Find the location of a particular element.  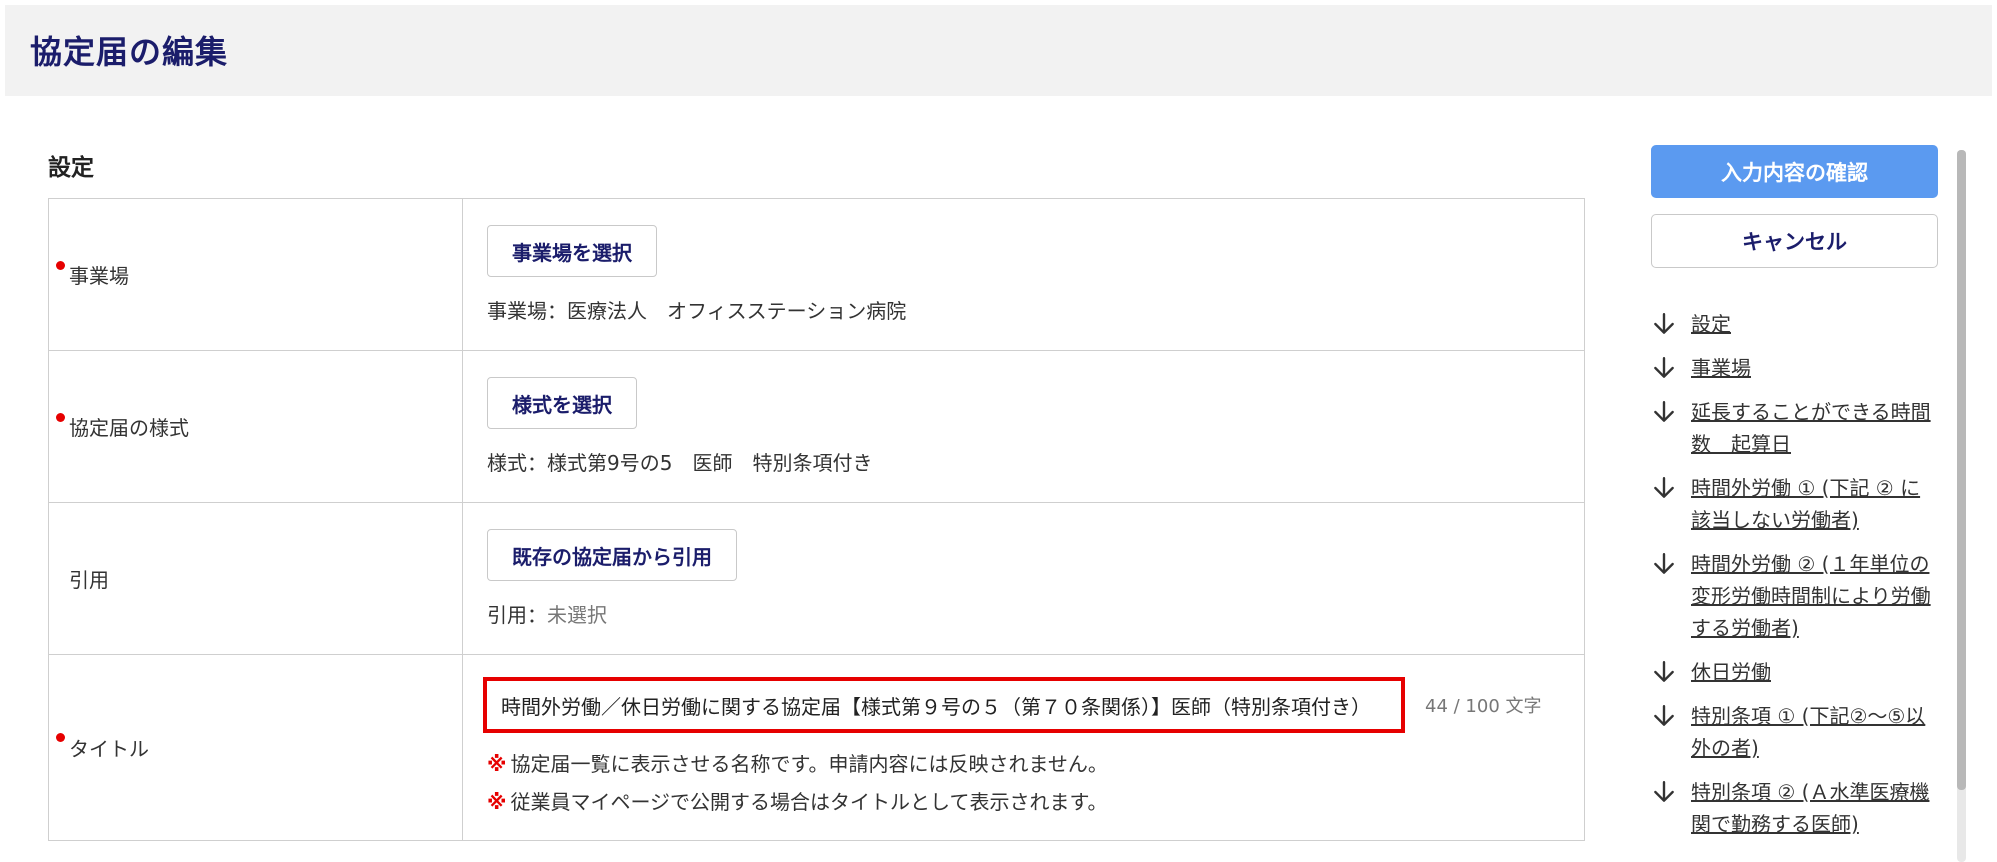

anchor-item: 設定 is located at coordinates (1791, 324).